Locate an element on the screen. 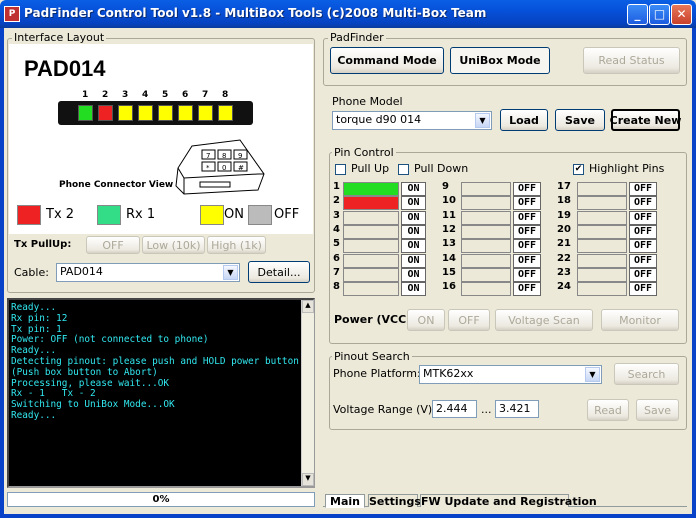 This screenshot has height=518, width=696. legend-rx-swatch is located at coordinates (109, 215).